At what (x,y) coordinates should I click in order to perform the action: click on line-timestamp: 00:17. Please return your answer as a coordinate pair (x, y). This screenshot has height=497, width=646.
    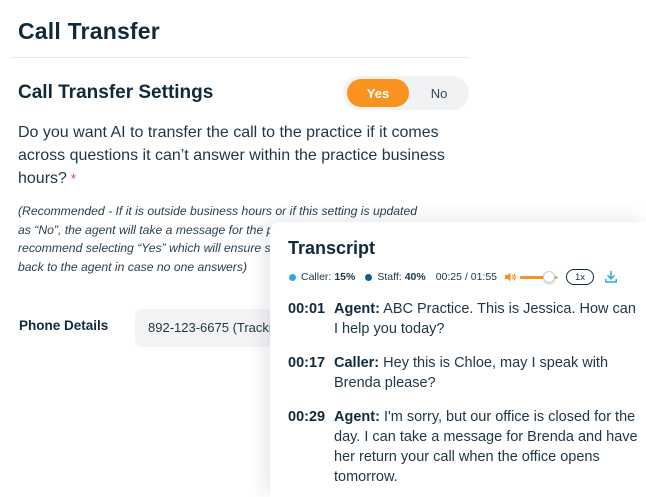
    Looking at the image, I should click on (311, 373).